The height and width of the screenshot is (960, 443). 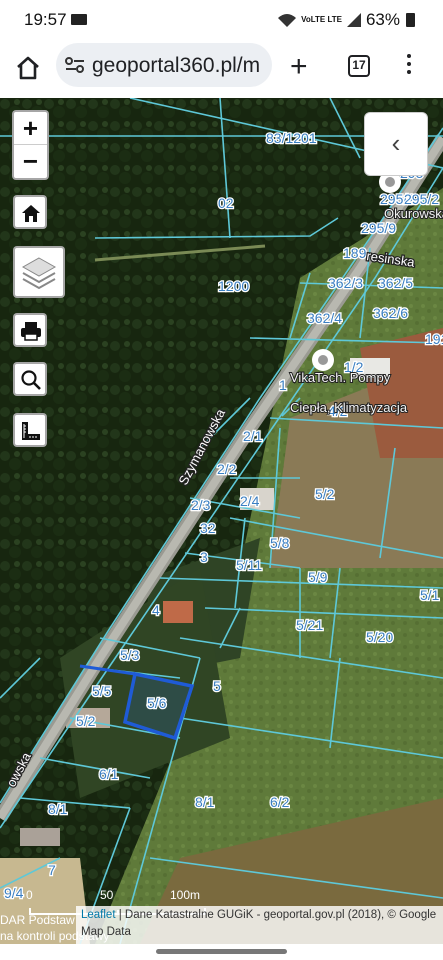 What do you see at coordinates (208, 528) in the screenshot?
I see `parcel-label: 32` at bounding box center [208, 528].